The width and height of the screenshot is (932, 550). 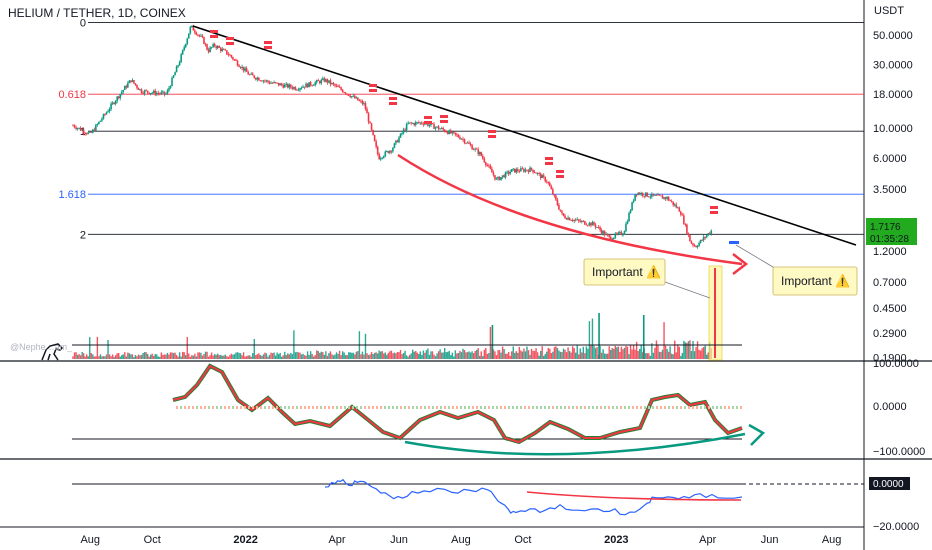 What do you see at coordinates (336, 540) in the screenshot?
I see `time-tick-3: Apr` at bounding box center [336, 540].